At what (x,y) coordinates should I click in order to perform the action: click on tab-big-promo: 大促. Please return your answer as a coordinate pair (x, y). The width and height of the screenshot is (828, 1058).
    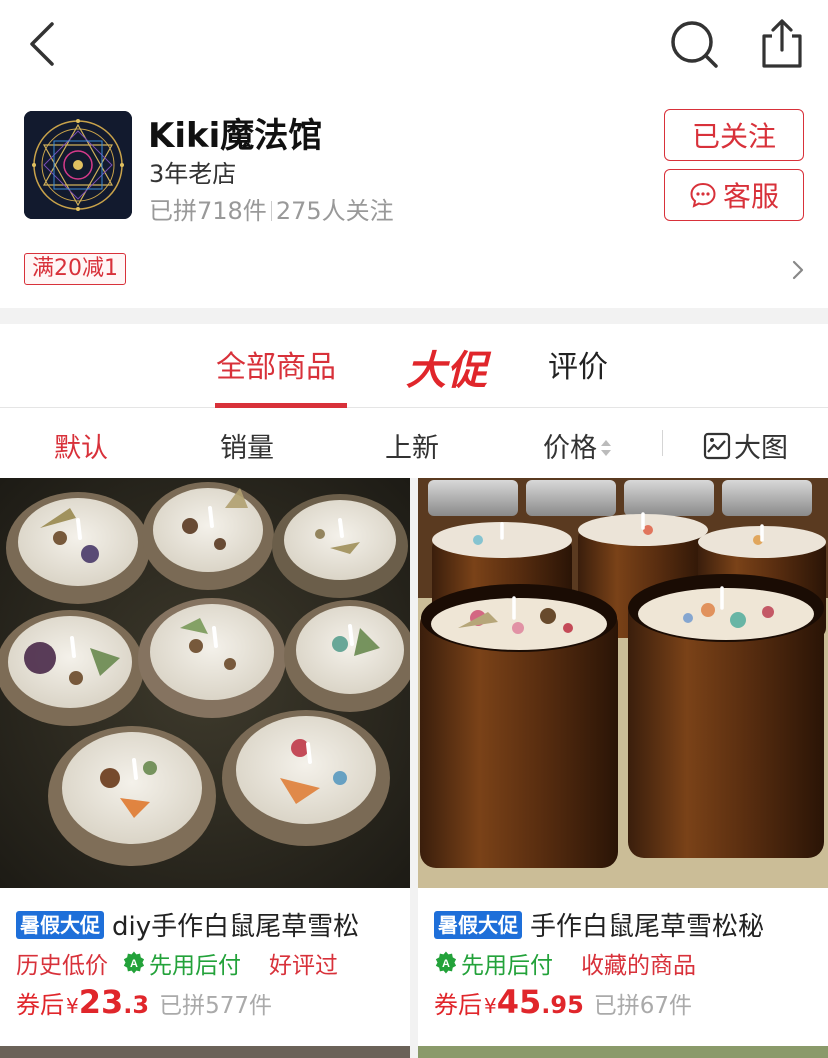
    Looking at the image, I should click on (447, 367).